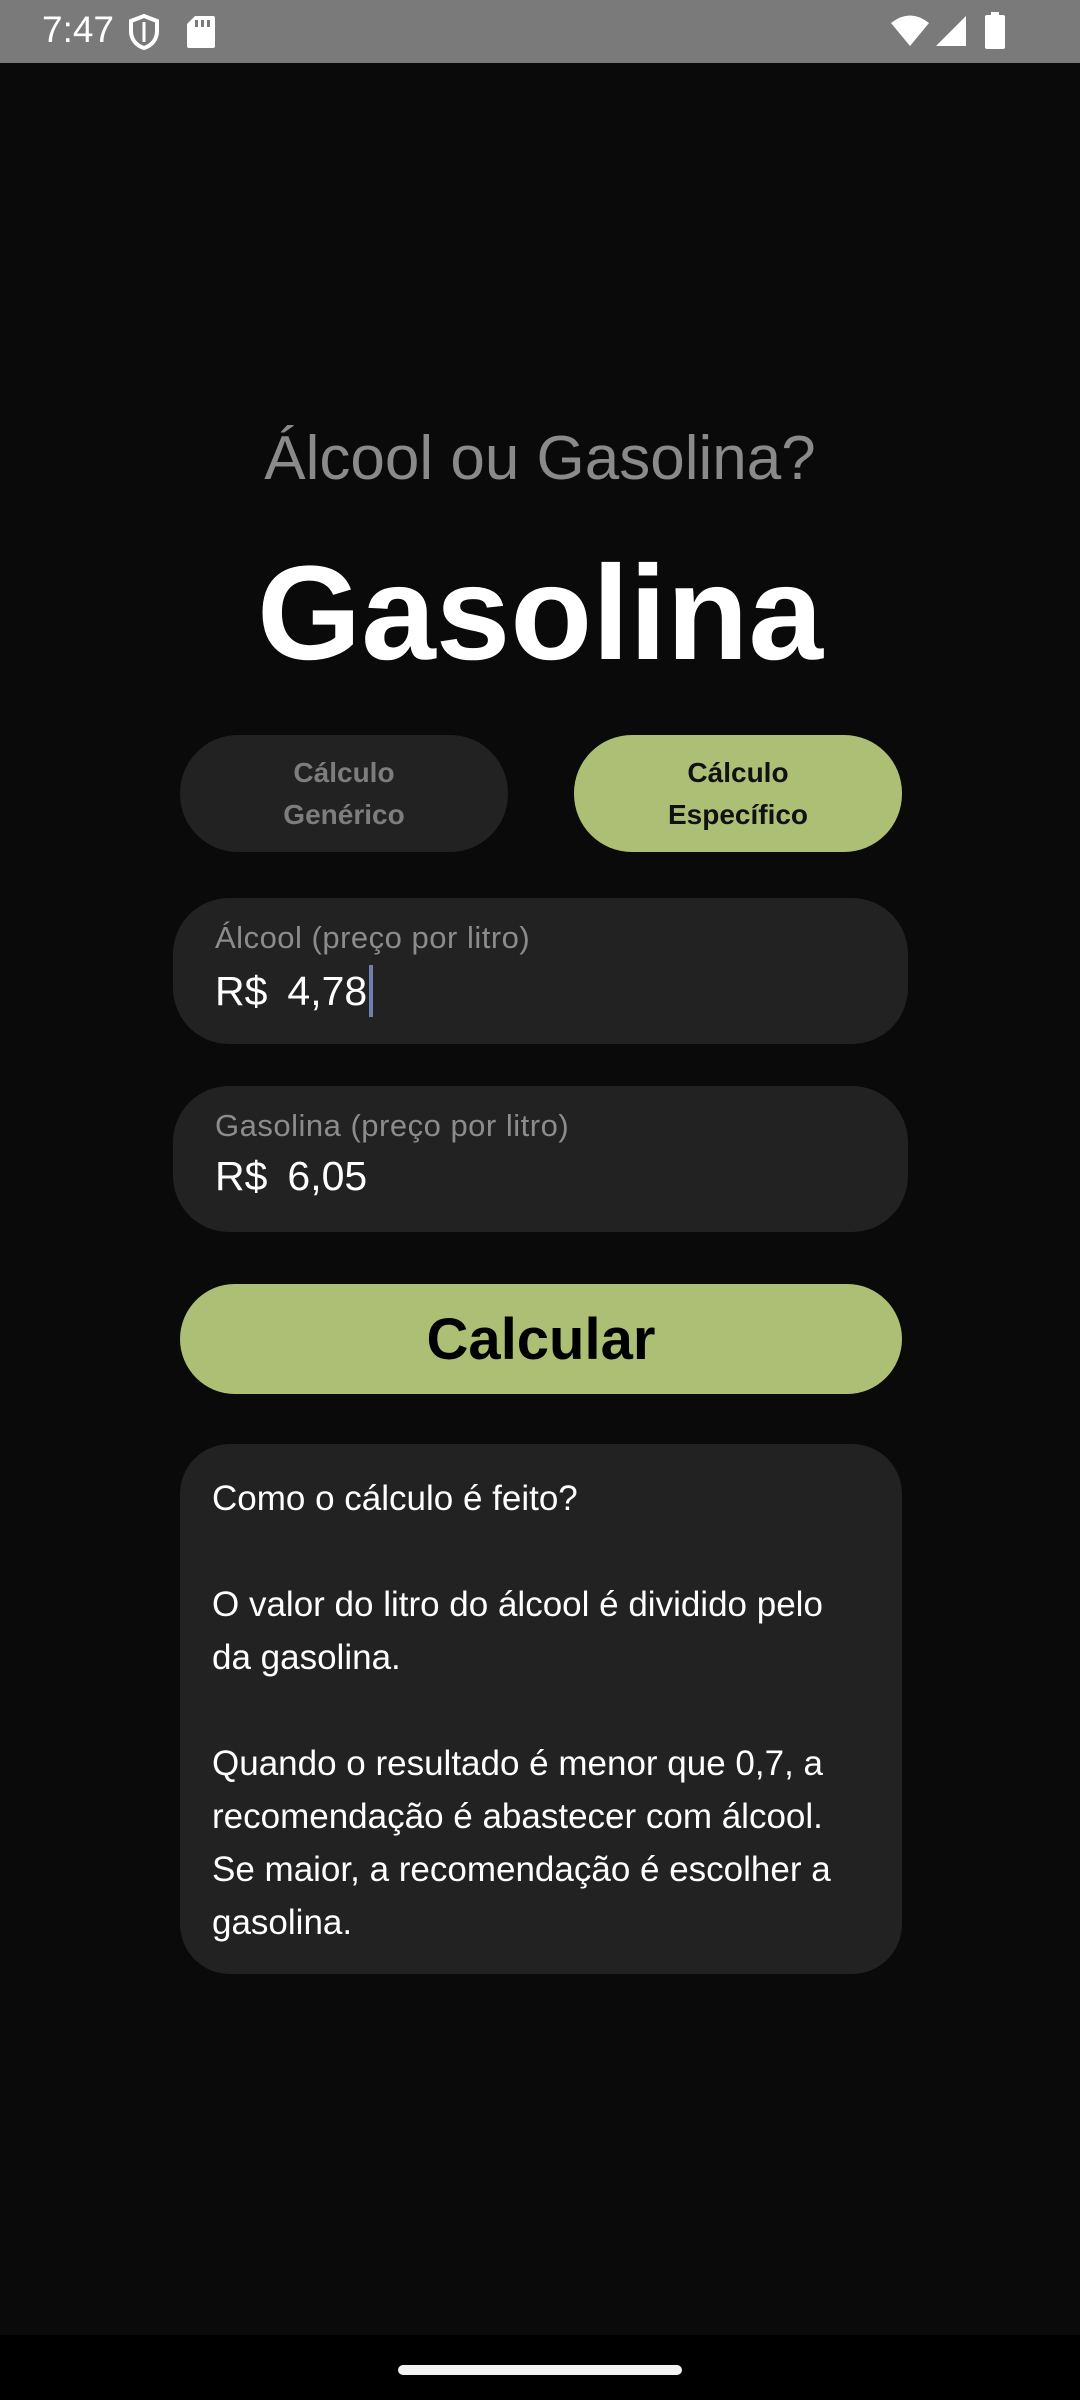  I want to click on wifi-icon, so click(910, 33).